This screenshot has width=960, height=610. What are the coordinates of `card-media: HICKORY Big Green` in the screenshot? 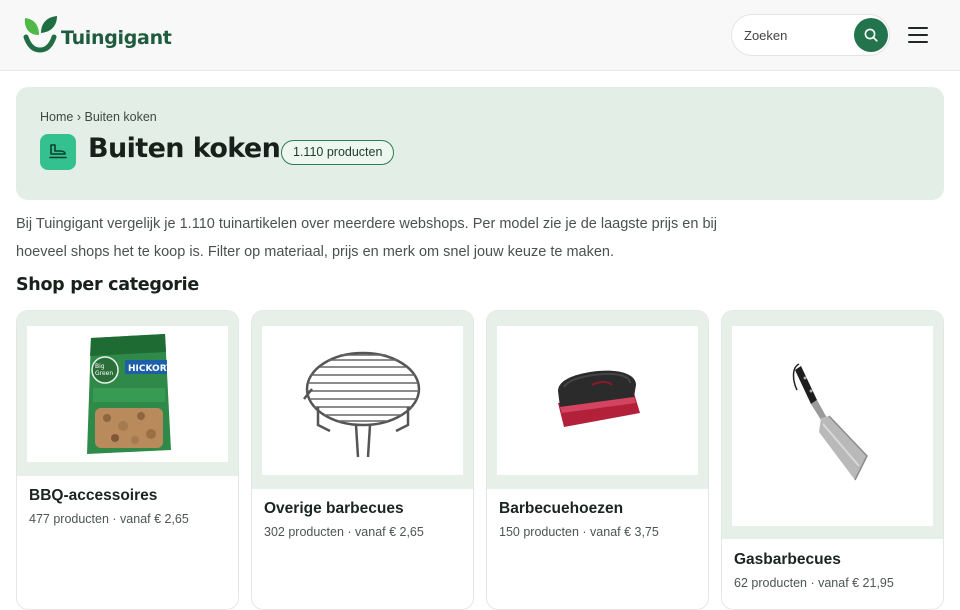 It's located at (127, 393).